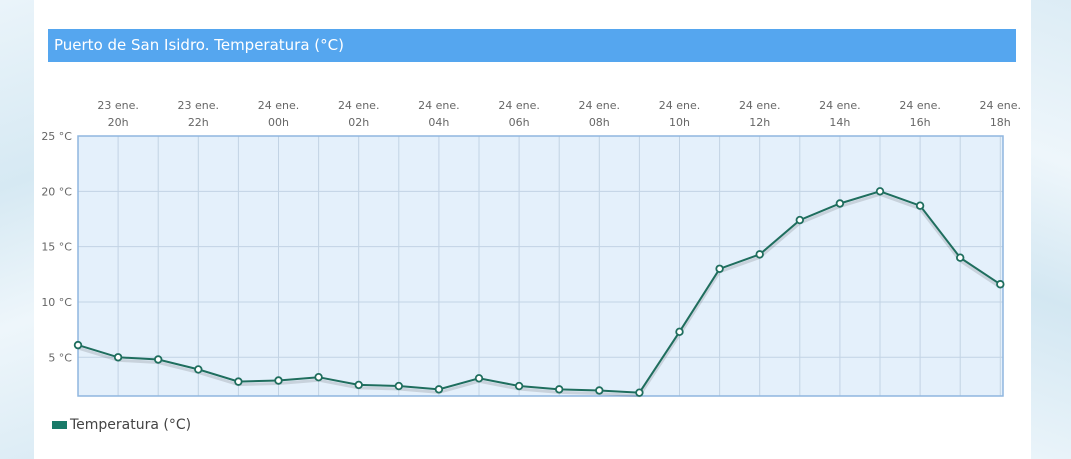 This screenshot has width=1071, height=459. Describe the element at coordinates (17, 229) in the screenshot. I see `background-left` at that location.